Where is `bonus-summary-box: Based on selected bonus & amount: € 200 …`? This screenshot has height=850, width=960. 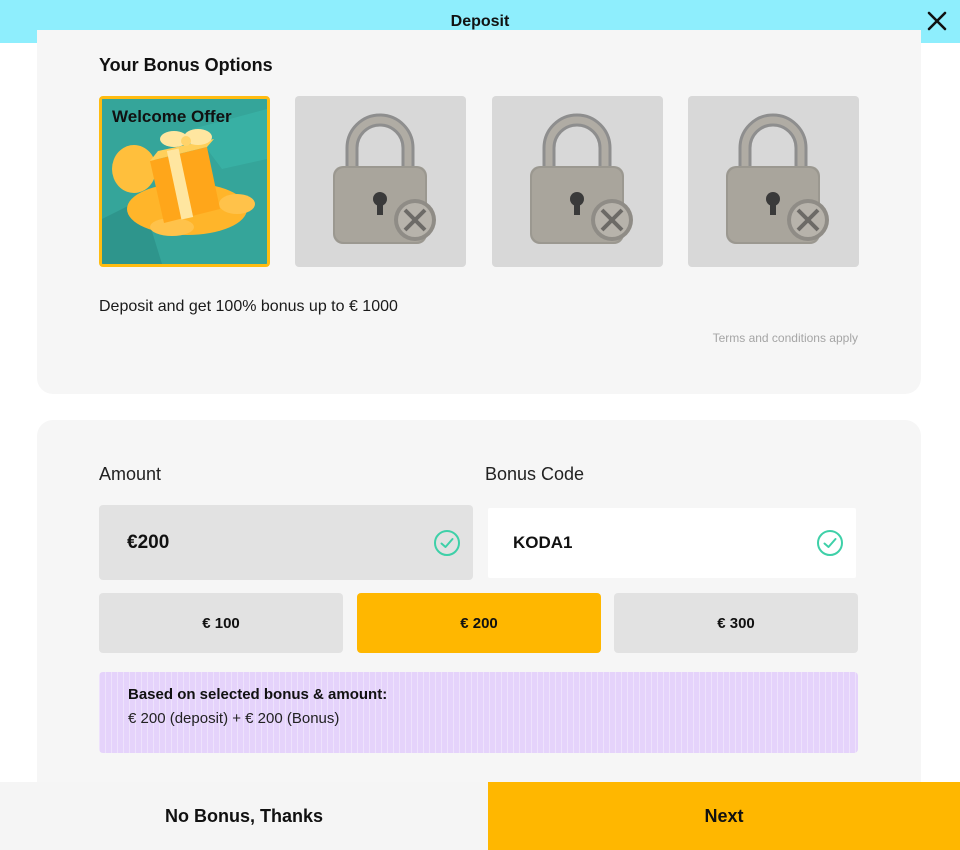
bonus-summary-box: Based on selected bonus & amount: € 200 … is located at coordinates (478, 712).